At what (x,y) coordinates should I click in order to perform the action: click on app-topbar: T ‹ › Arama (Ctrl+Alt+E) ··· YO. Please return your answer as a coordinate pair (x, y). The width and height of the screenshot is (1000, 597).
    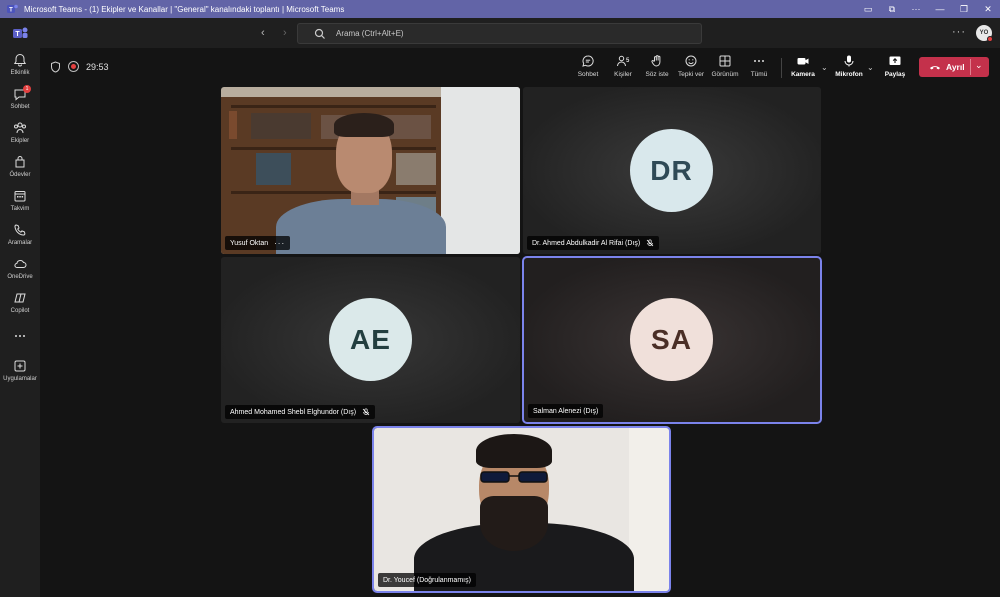
    Looking at the image, I should click on (500, 33).